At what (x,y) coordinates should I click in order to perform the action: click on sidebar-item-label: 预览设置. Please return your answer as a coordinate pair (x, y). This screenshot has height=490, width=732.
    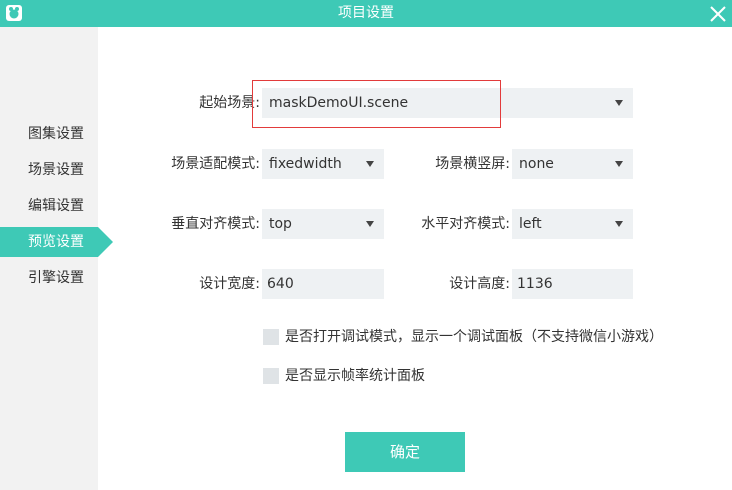
    Looking at the image, I should click on (56, 242).